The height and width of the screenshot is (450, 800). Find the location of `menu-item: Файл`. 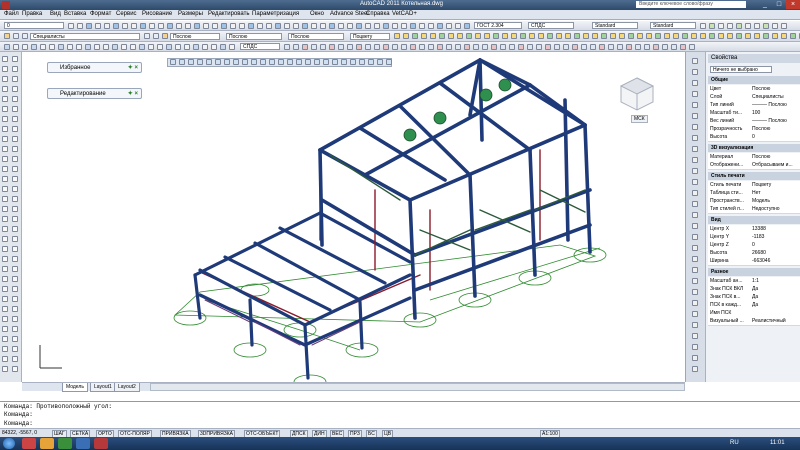

menu-item: Файл is located at coordinates (11, 14).